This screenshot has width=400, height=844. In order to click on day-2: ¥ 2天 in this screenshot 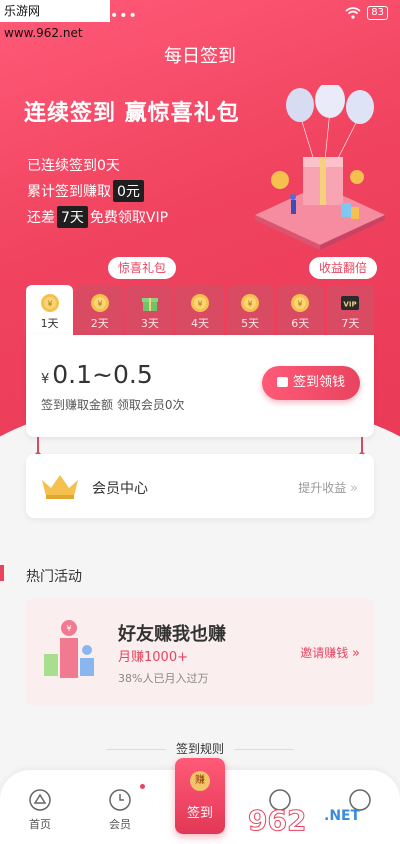, I will do `click(100, 311)`.